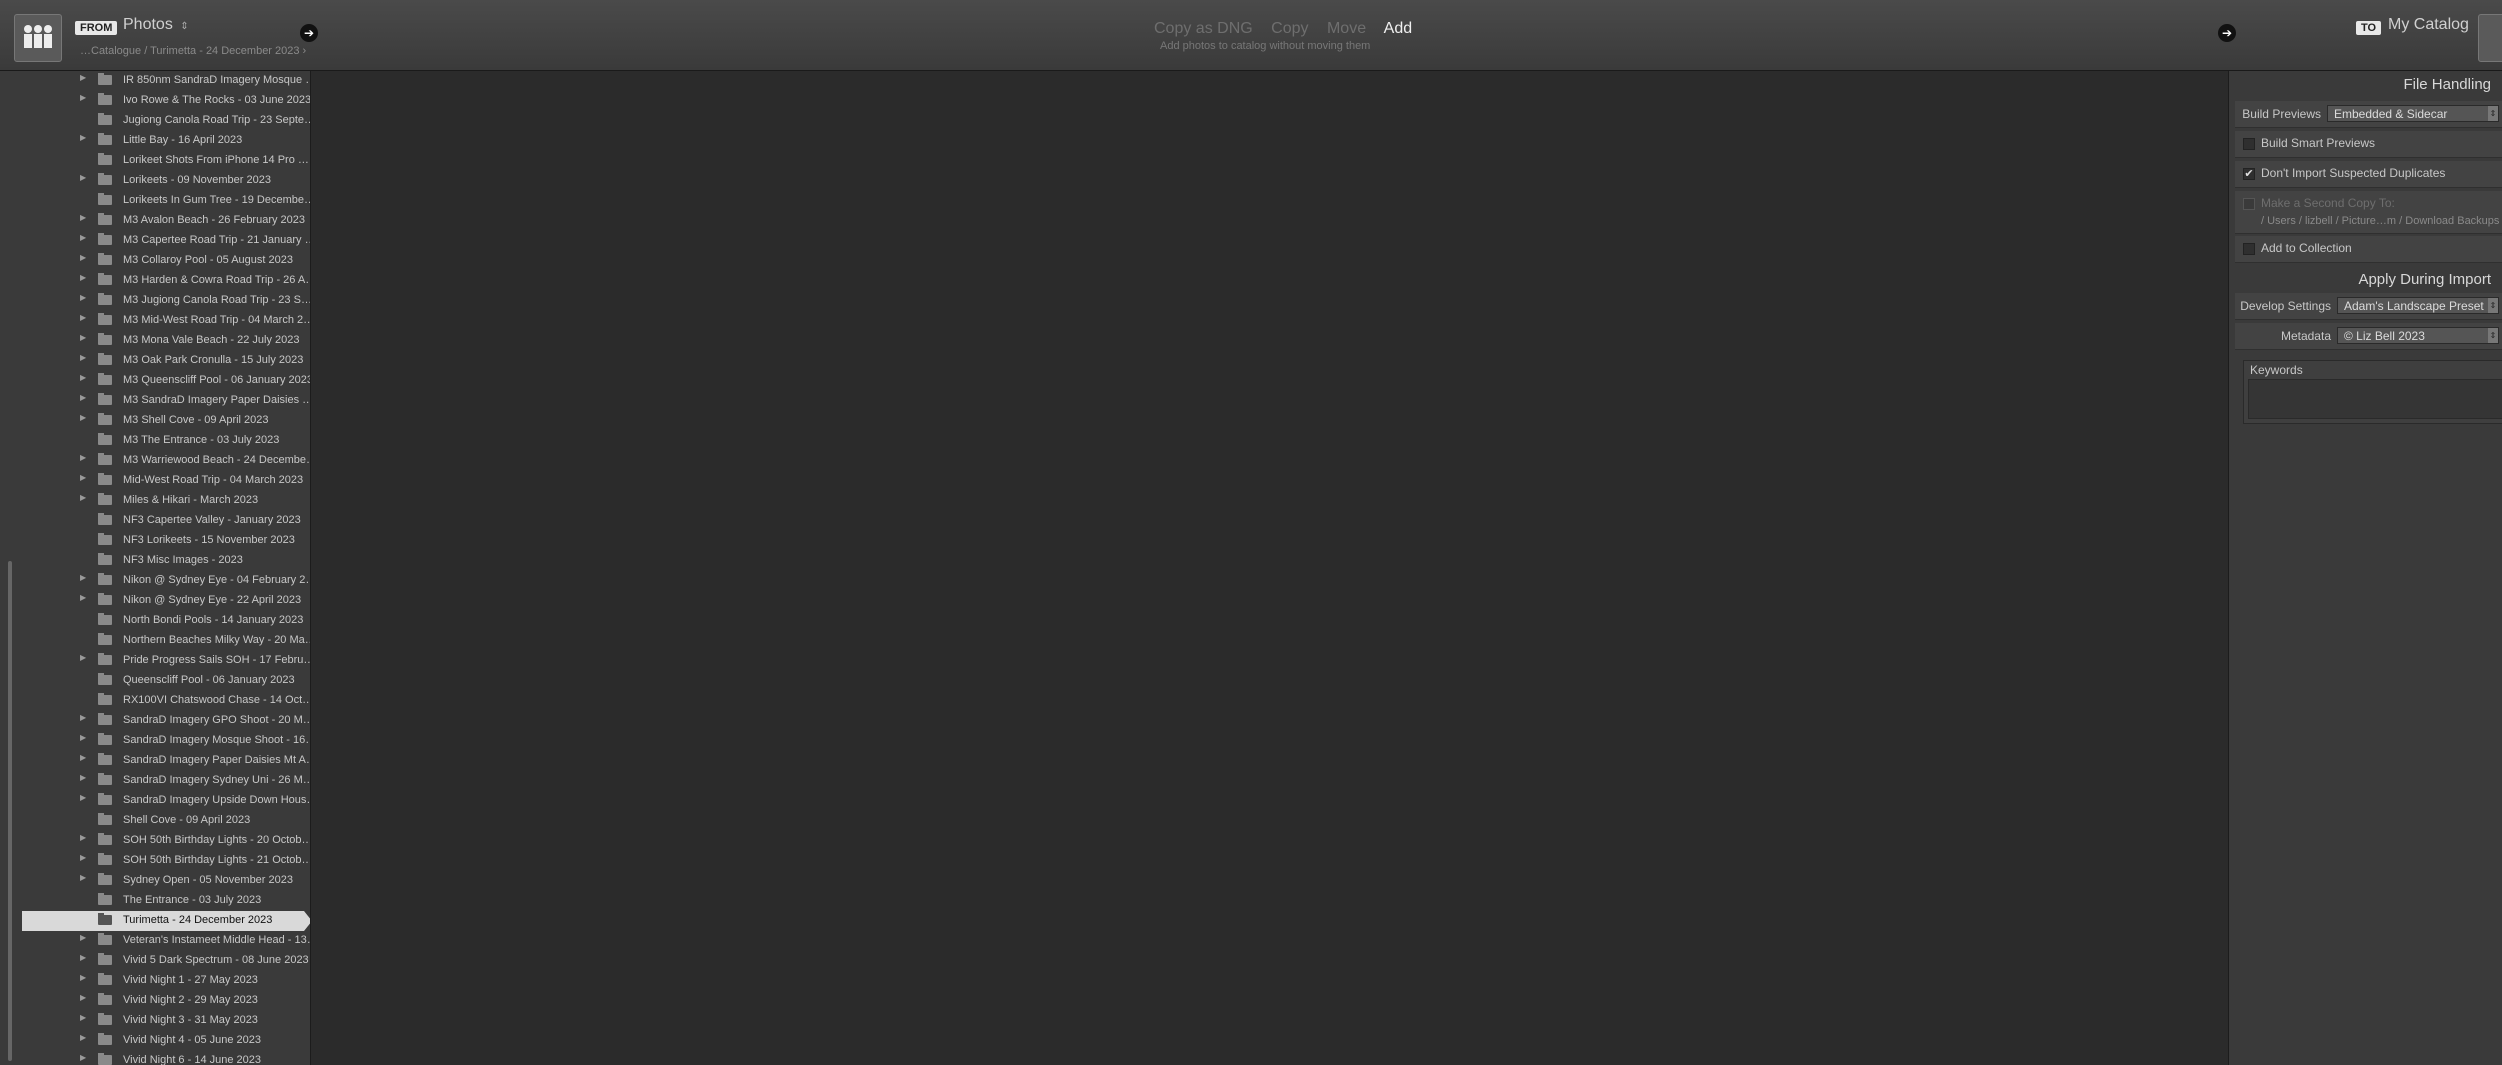 The width and height of the screenshot is (2502, 1065). Describe the element at coordinates (1346, 28) in the screenshot. I see `mode-move: Move` at that location.